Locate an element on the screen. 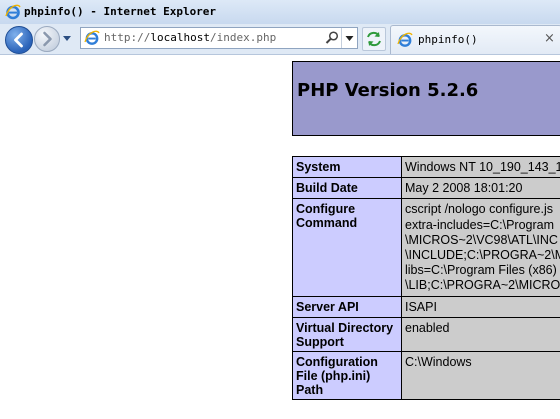  address-url: http://localhost/index.php is located at coordinates (190, 37).